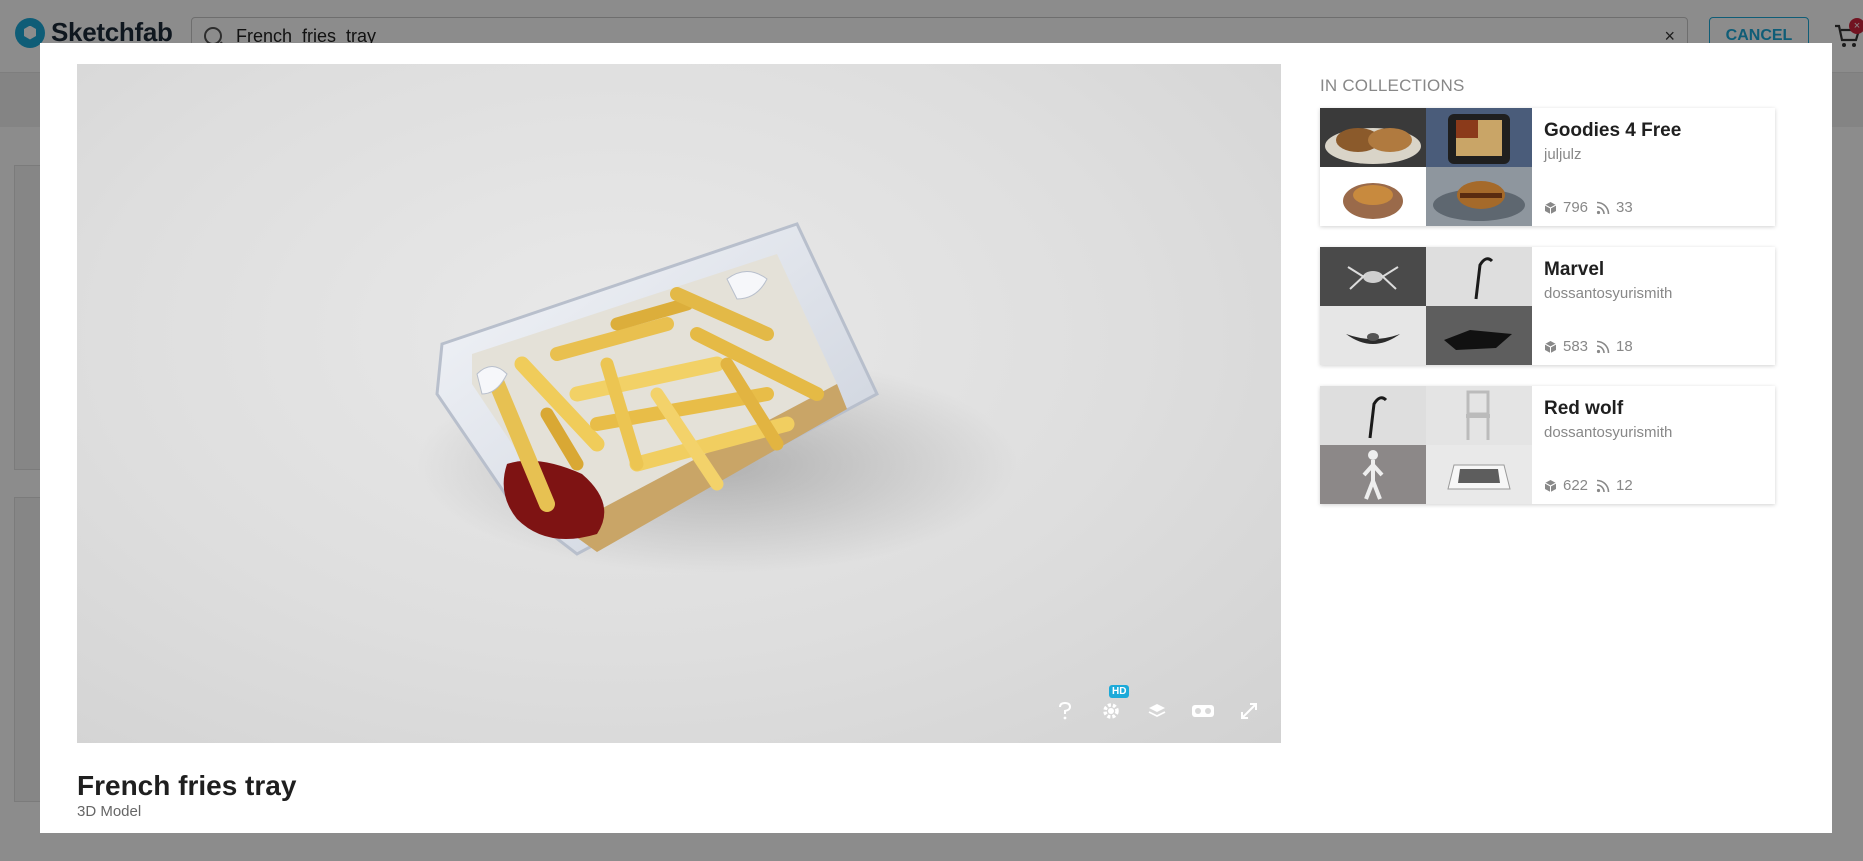  Describe the element at coordinates (1653, 270) in the screenshot. I see `collection-name: Marvel` at that location.